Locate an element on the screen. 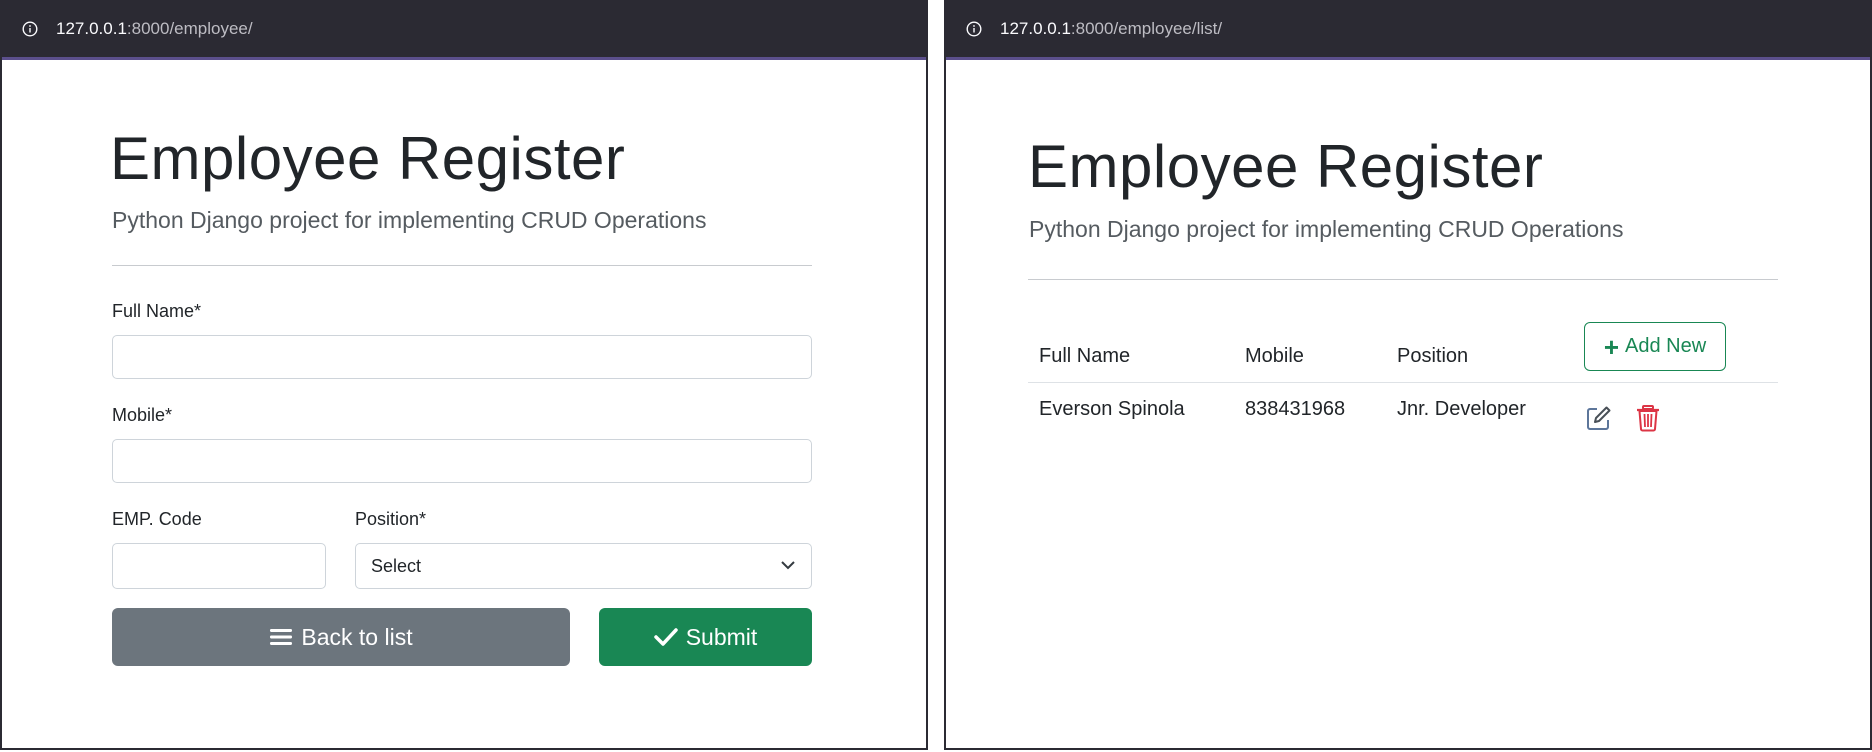 The height and width of the screenshot is (752, 1872). list-icon is located at coordinates (281, 637).